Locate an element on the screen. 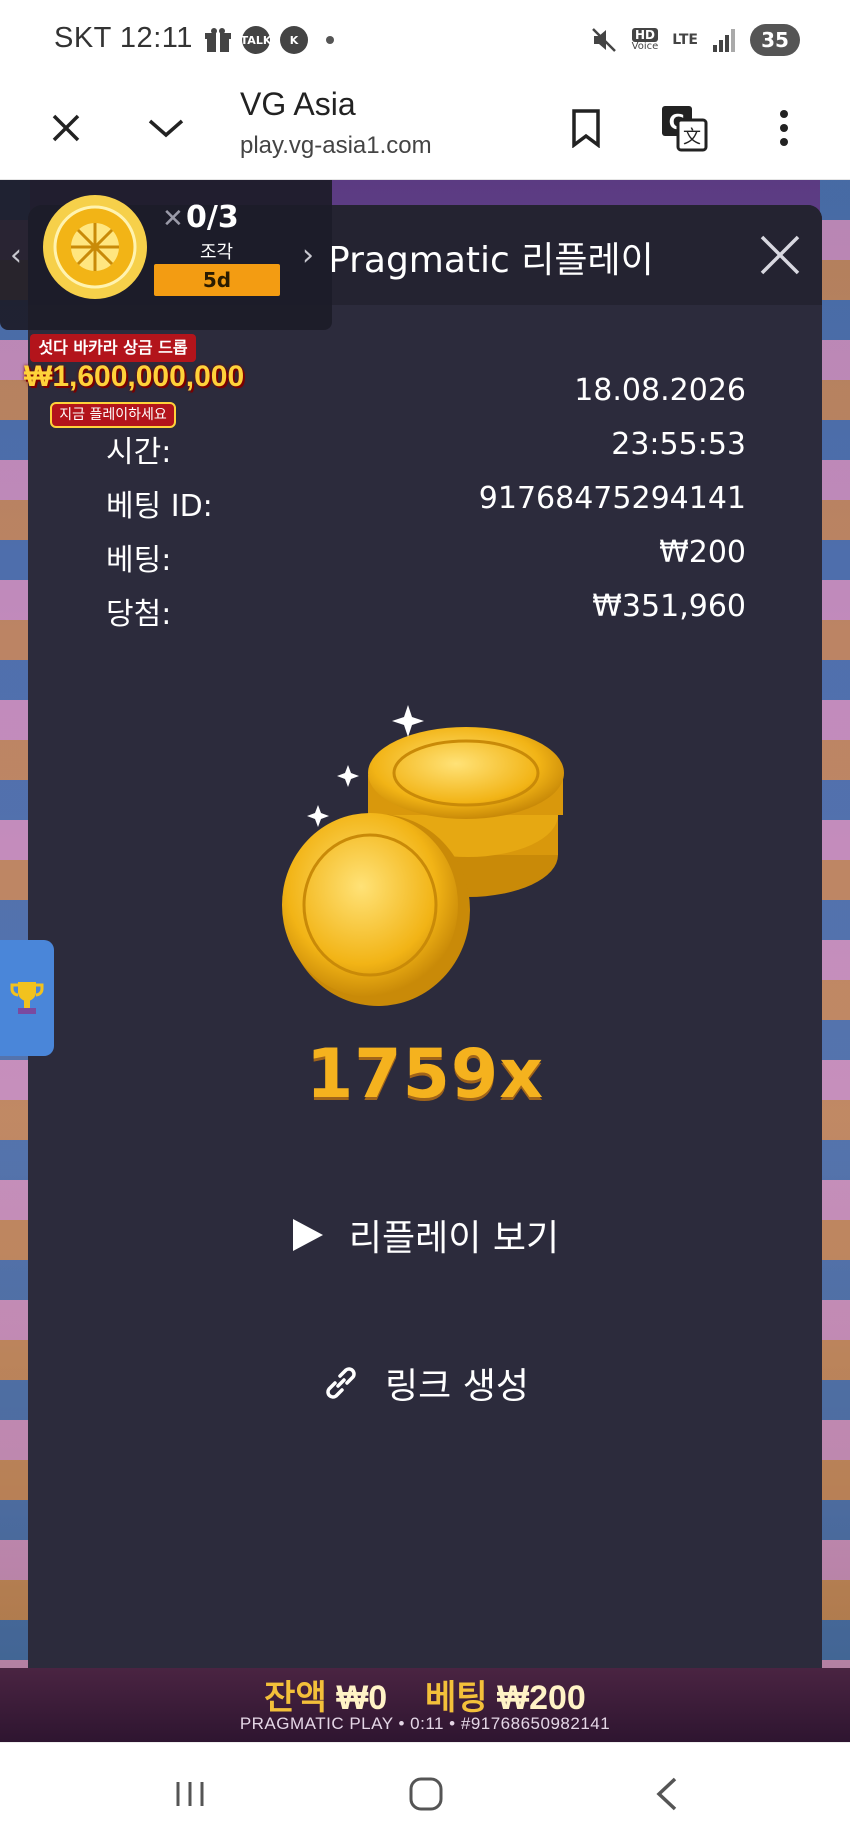 This screenshot has height=1842, width=850. chevron-down-icon is located at coordinates (166, 128).